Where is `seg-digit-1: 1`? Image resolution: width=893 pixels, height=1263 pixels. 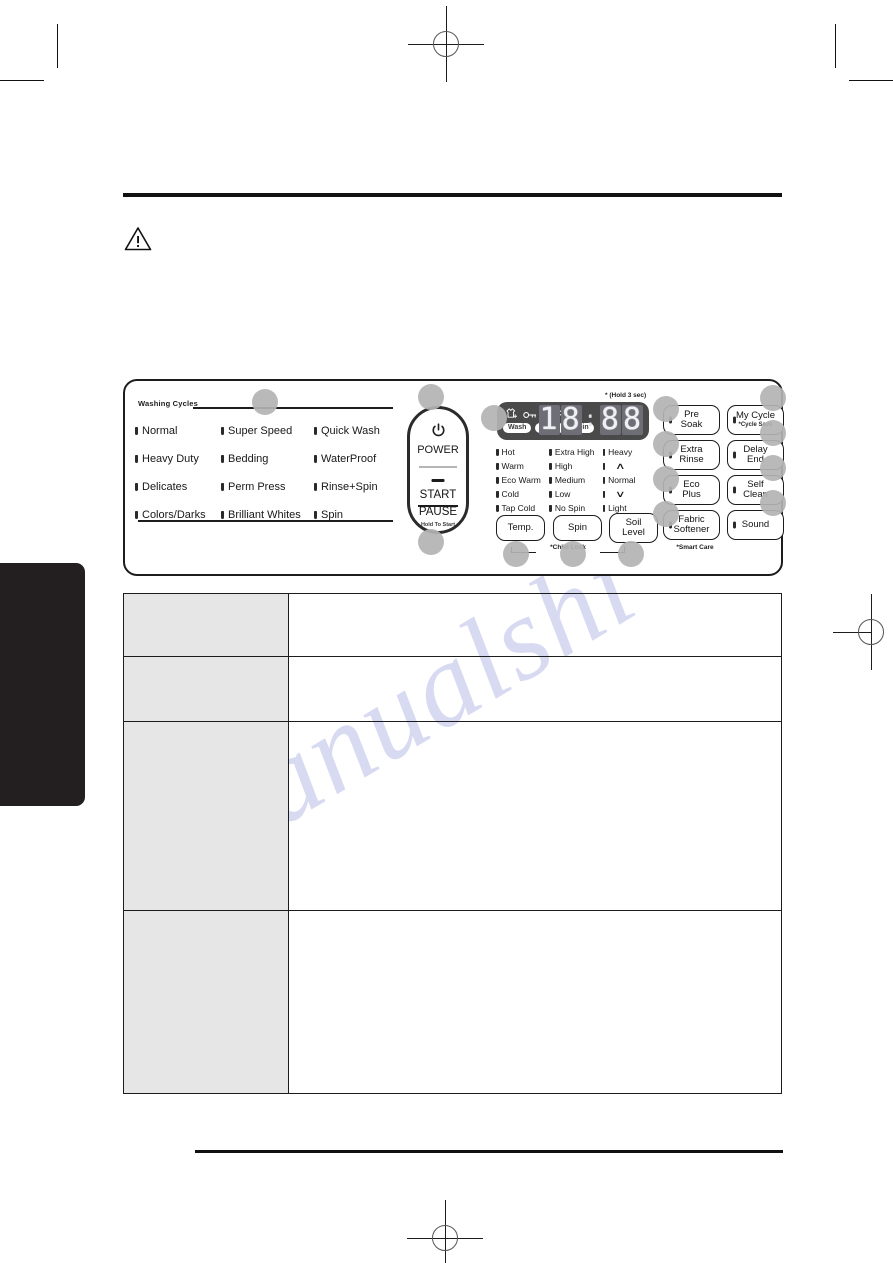
seg-digit-1: 1 is located at coordinates (549, 419).